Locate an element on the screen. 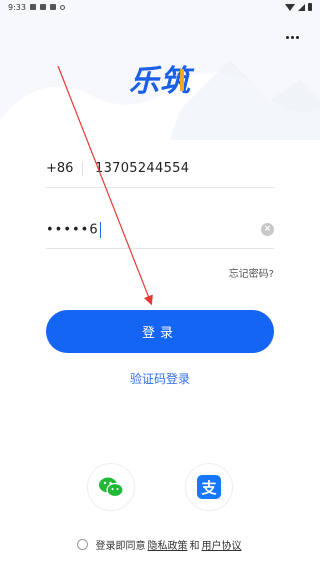 Image resolution: width=320 pixels, height=568 pixels. alipay-login-button: 支 is located at coordinates (209, 487).